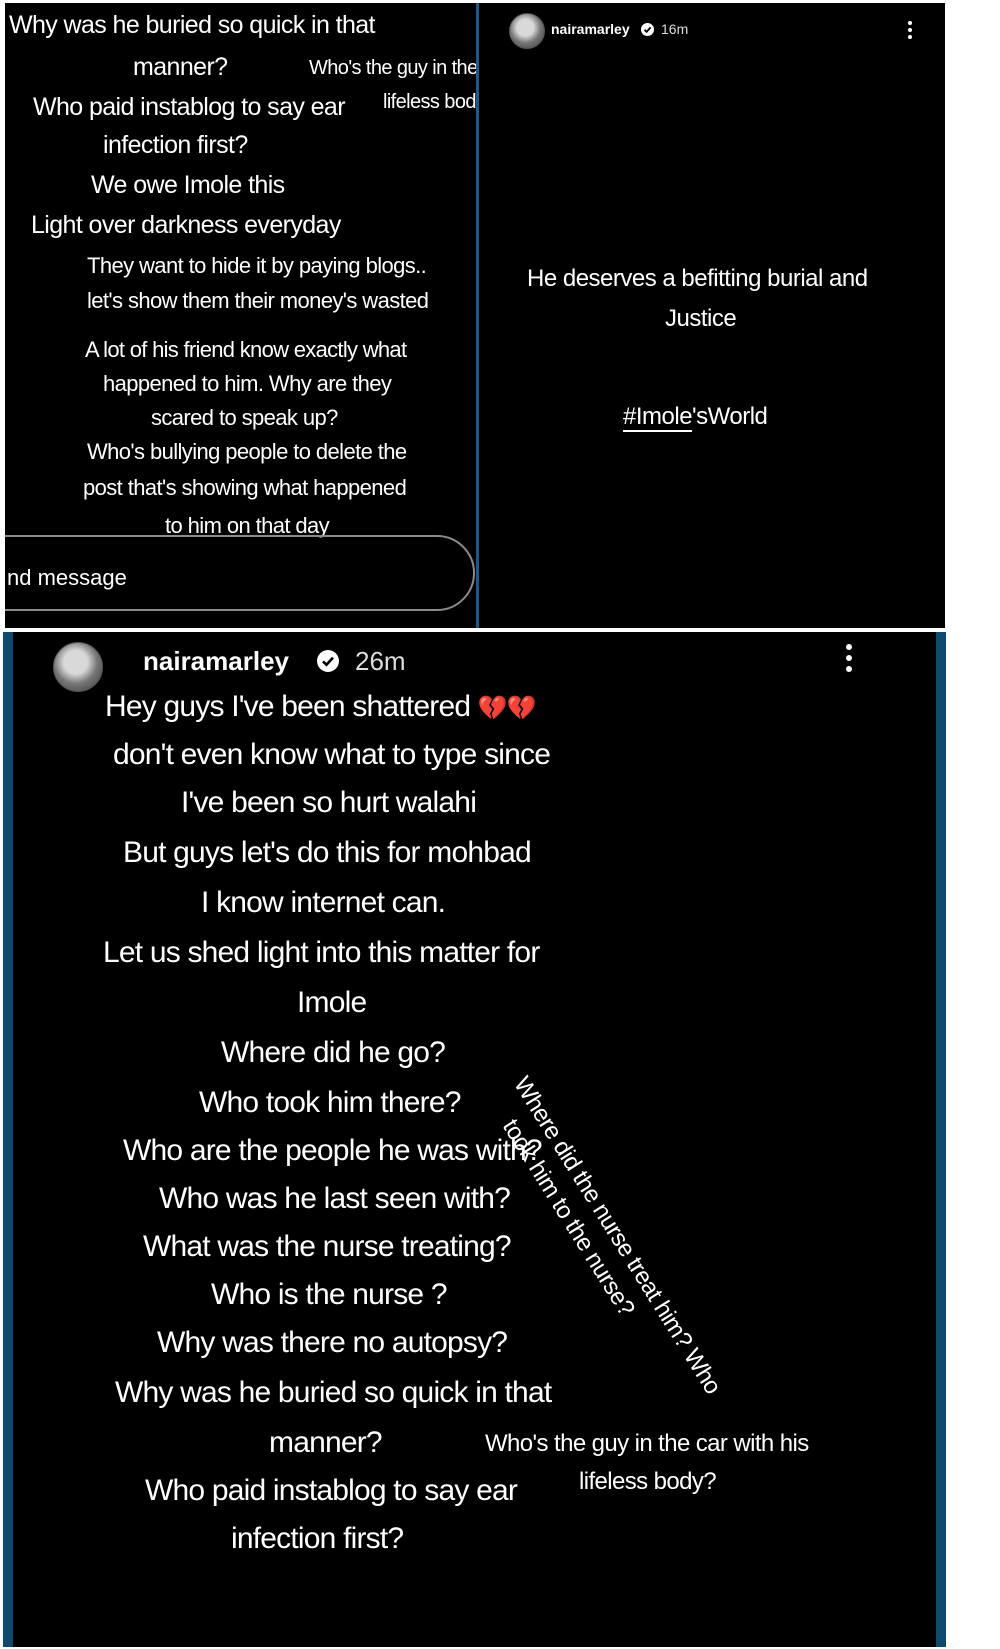 The image size is (1000, 1649). What do you see at coordinates (941, 1139) in the screenshot?
I see `blue-edge-right` at bounding box center [941, 1139].